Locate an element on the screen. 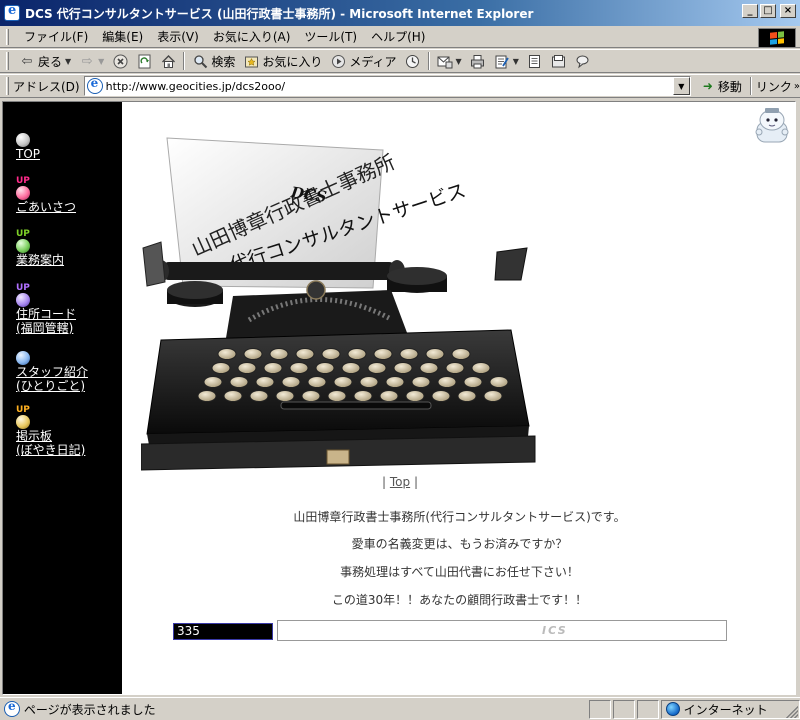 The height and width of the screenshot is (720, 800). banner-box: ICS is located at coordinates (502, 630).